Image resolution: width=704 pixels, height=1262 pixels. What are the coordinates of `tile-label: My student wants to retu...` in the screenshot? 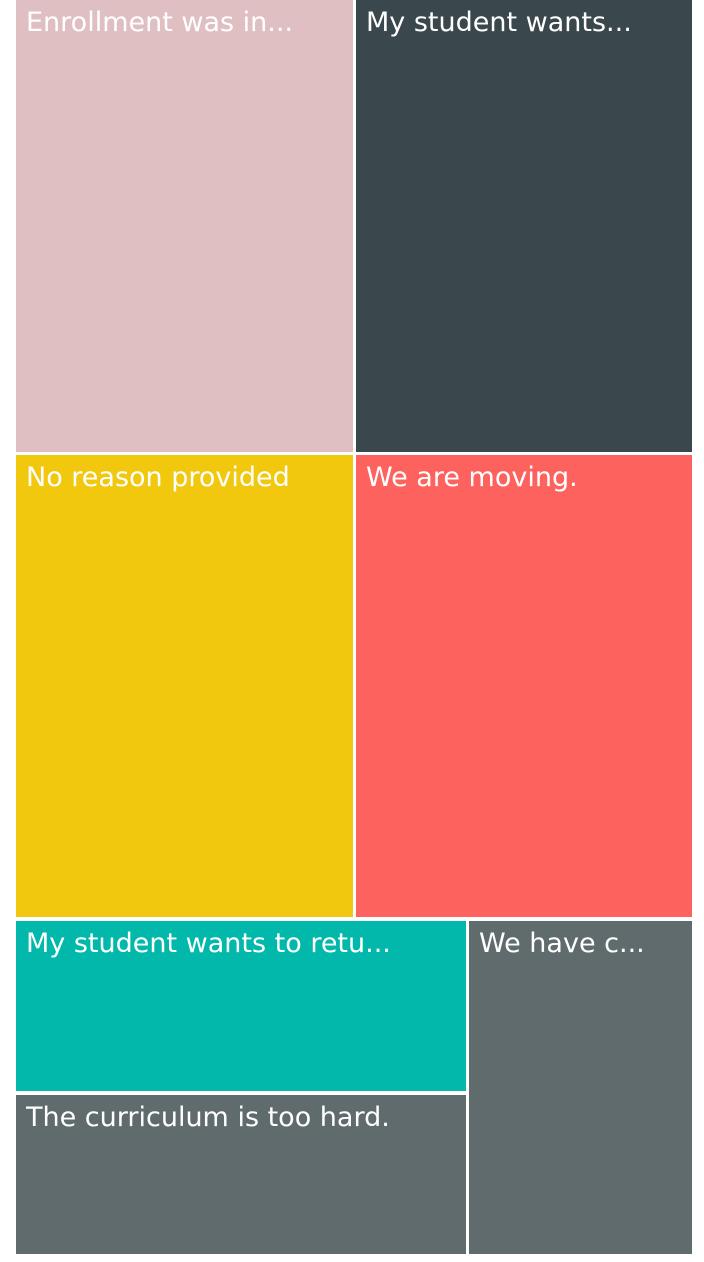 It's located at (208, 943).